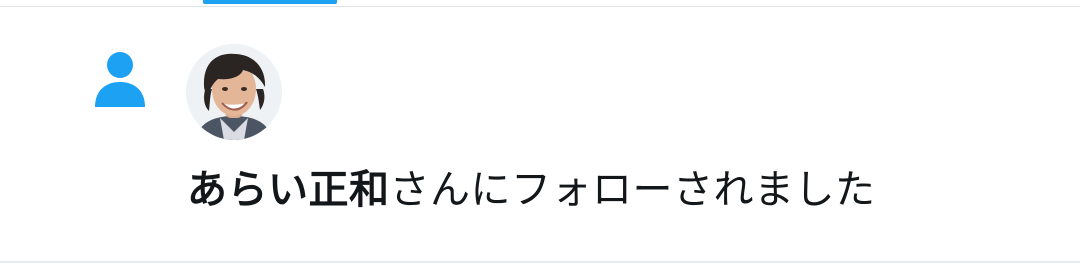 Image resolution: width=1080 pixels, height=263 pixels. Describe the element at coordinates (120, 79) in the screenshot. I see `person-icon` at that location.